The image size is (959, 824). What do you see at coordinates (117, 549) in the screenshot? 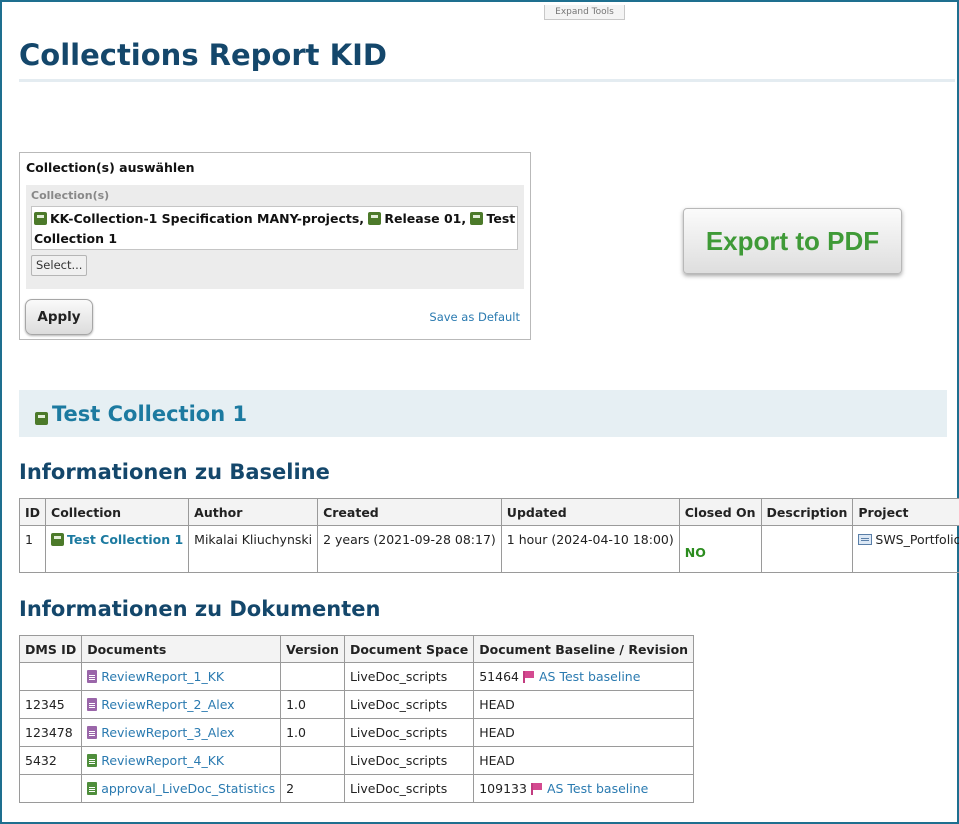
I see `cell-collection: Test Collection 1` at bounding box center [117, 549].